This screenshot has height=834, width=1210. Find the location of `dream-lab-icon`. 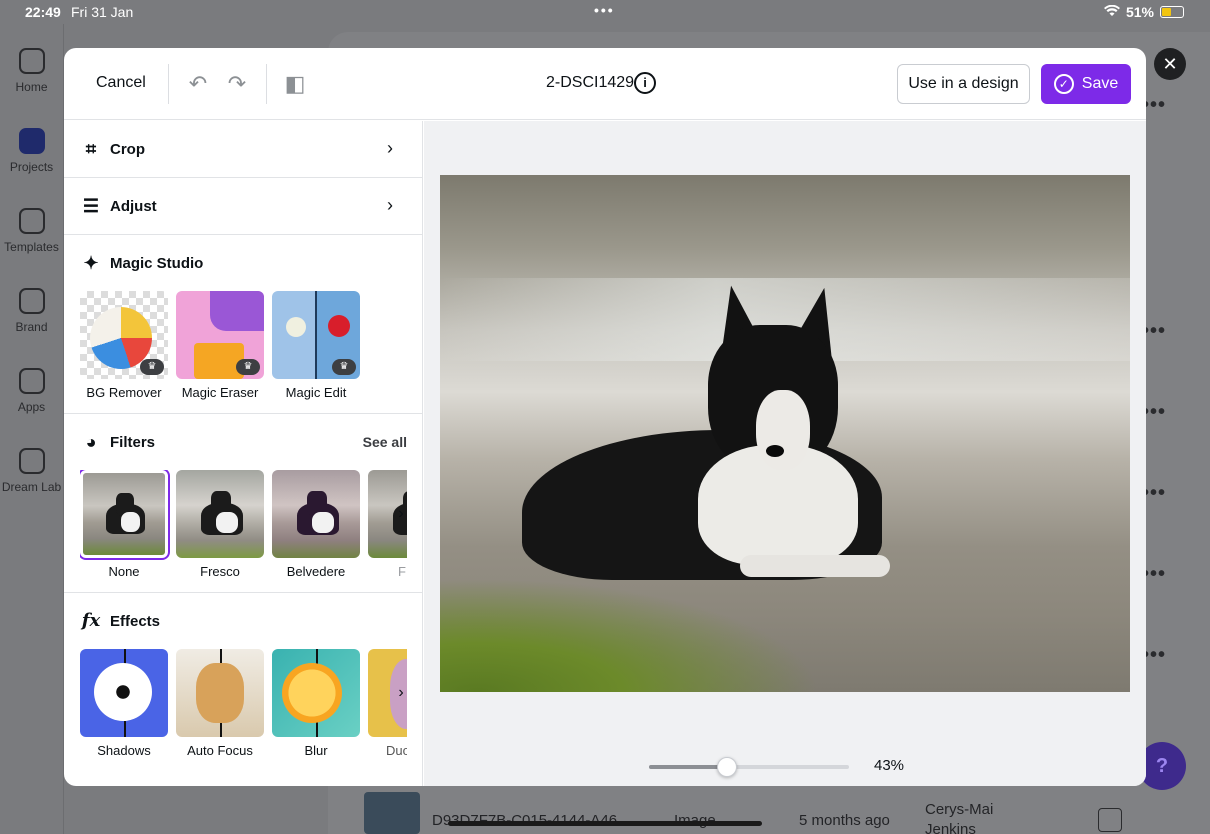

dream-lab-icon is located at coordinates (31, 461).